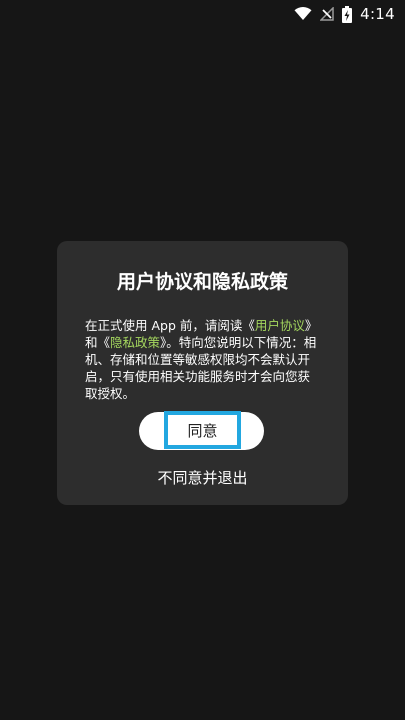 The image size is (405, 720). What do you see at coordinates (202, 477) in the screenshot?
I see `disagree-exit-button: 不同意并退出` at bounding box center [202, 477].